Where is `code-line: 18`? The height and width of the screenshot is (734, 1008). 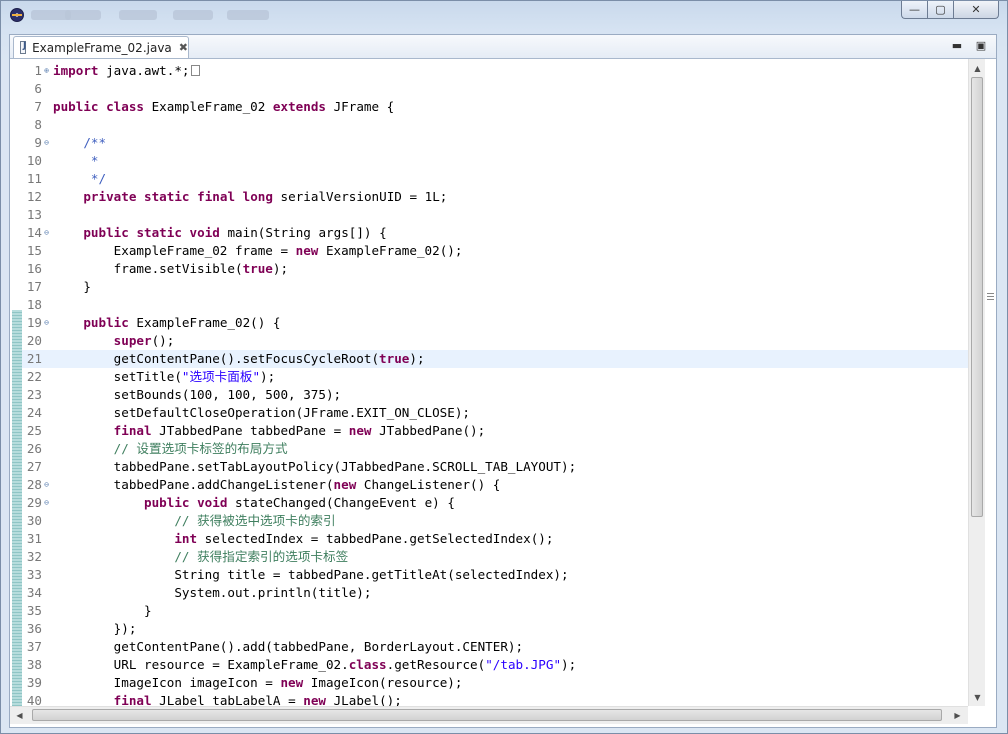
code-line: 18 is located at coordinates (495, 305).